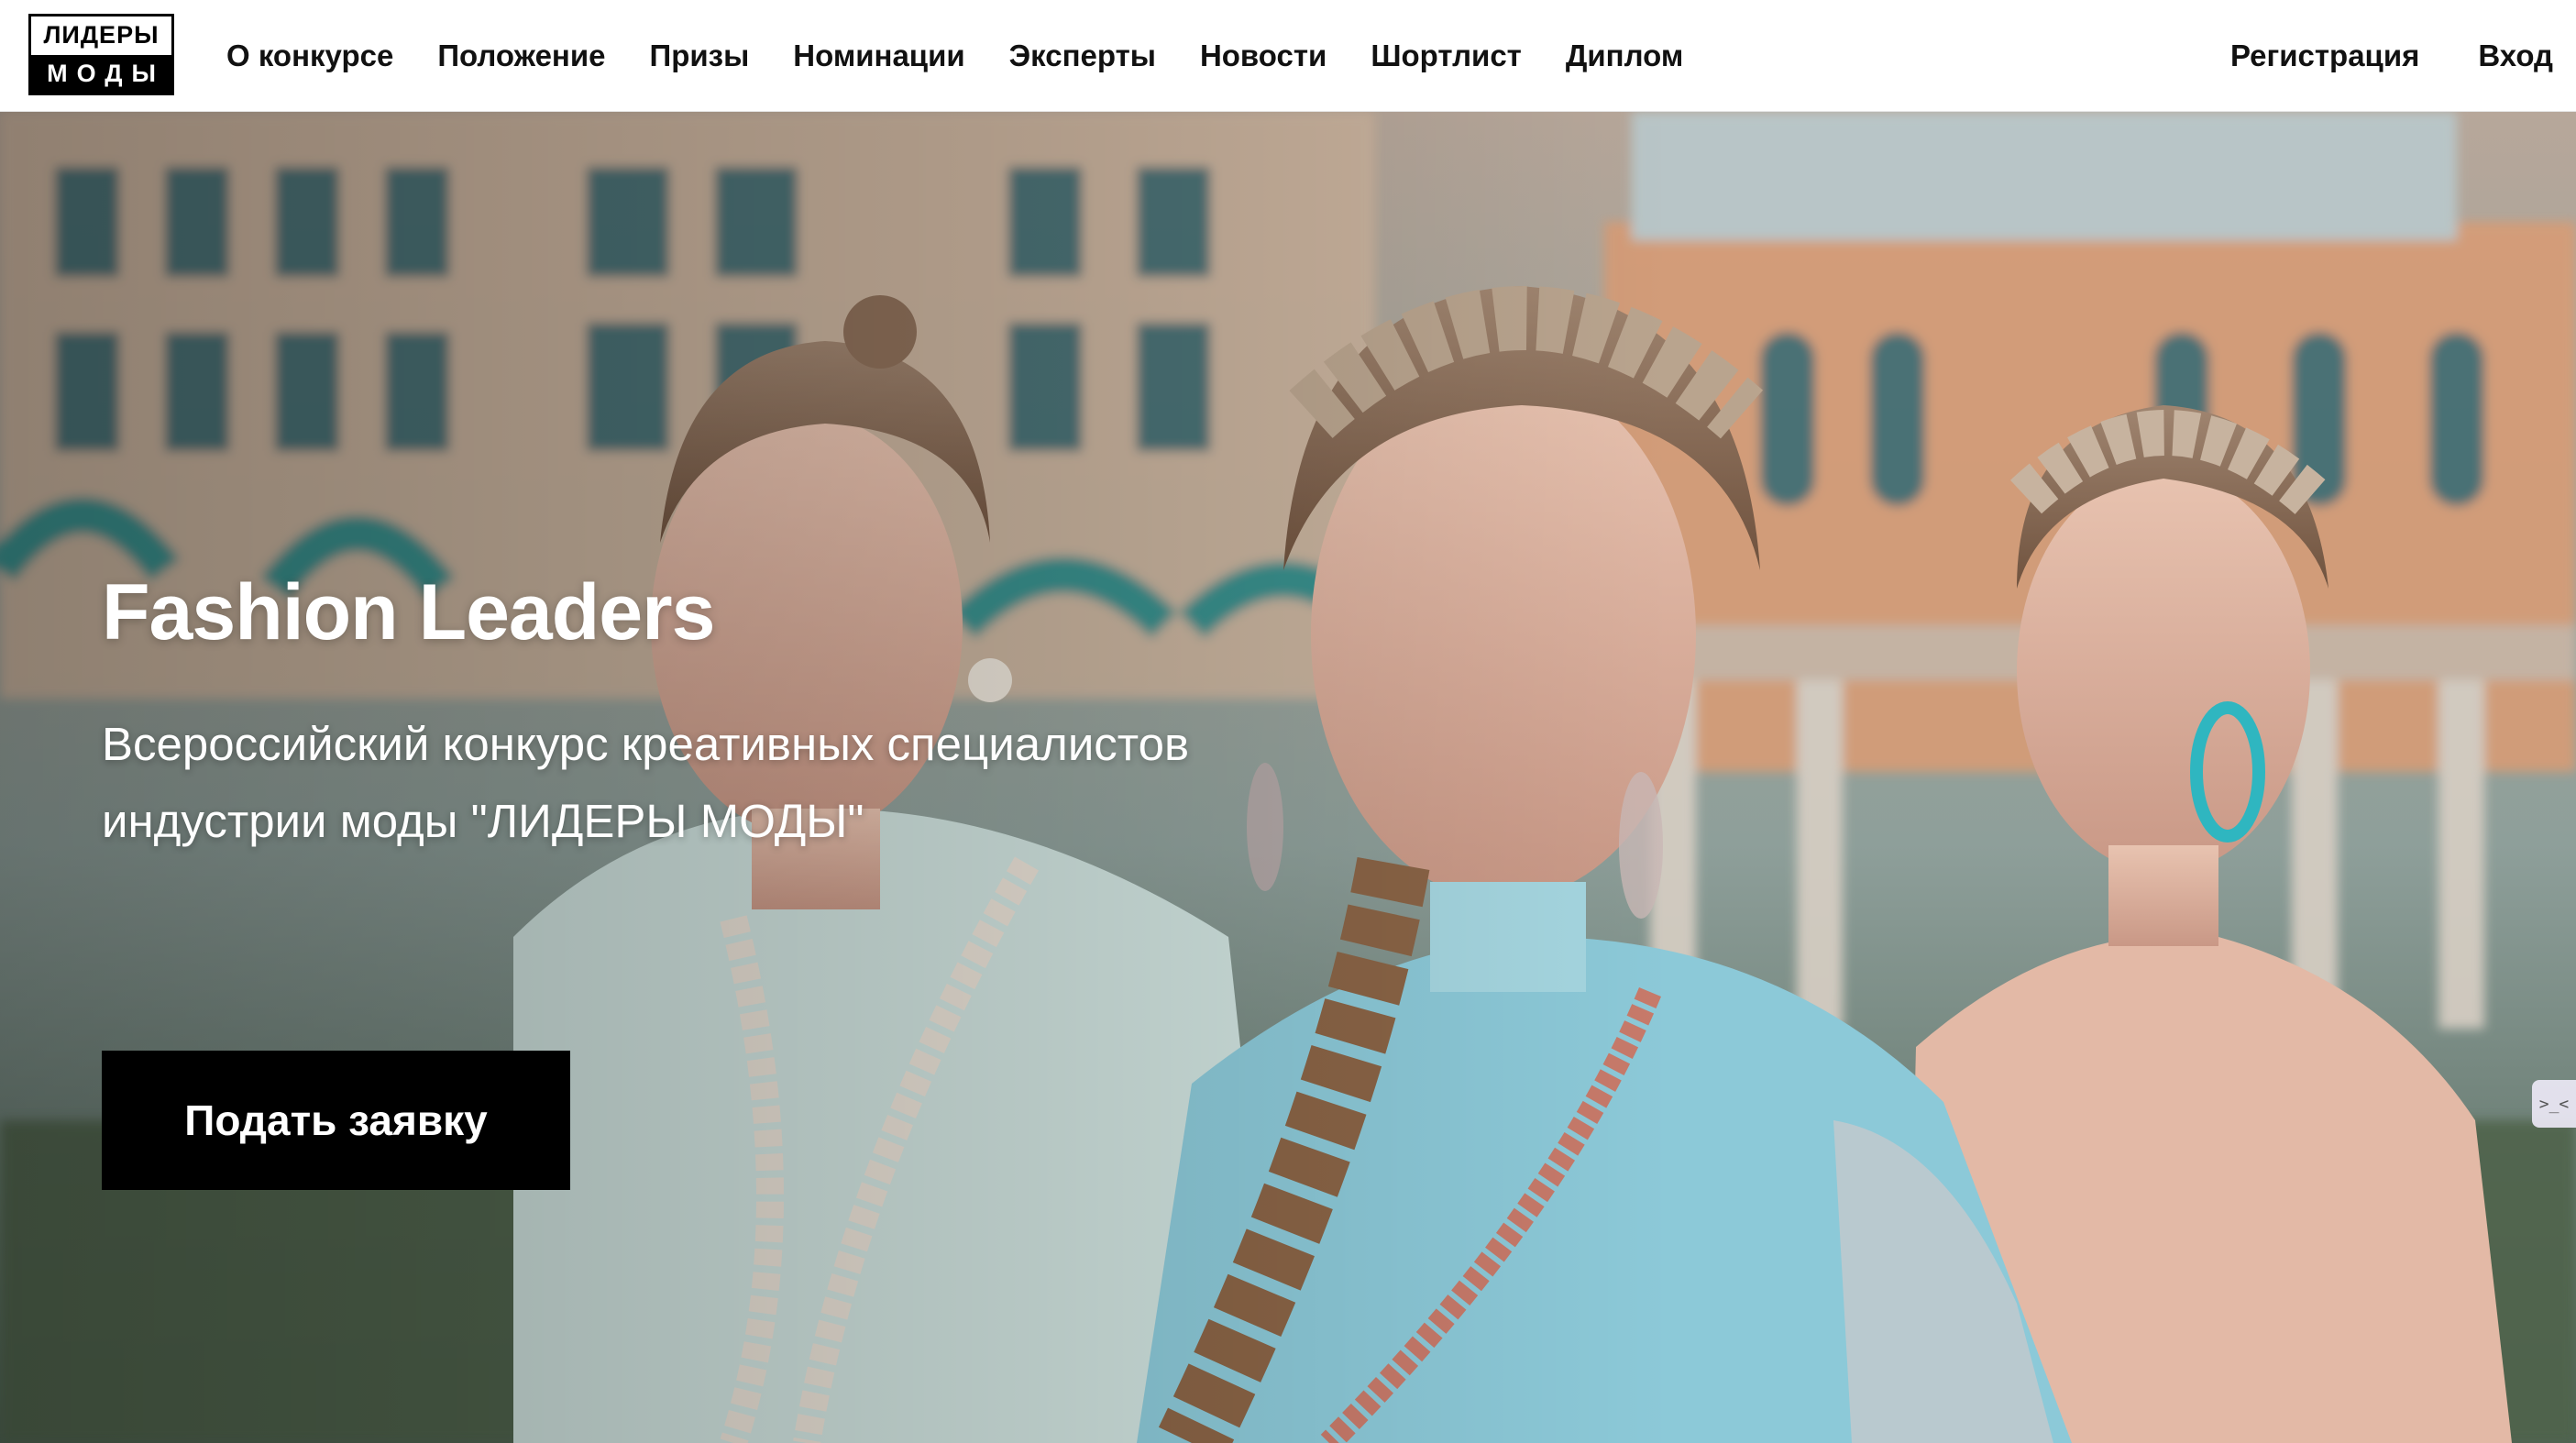 The height and width of the screenshot is (1443, 2576). Describe the element at coordinates (521, 56) in the screenshot. I see `nav-item-rules: Положение` at that location.